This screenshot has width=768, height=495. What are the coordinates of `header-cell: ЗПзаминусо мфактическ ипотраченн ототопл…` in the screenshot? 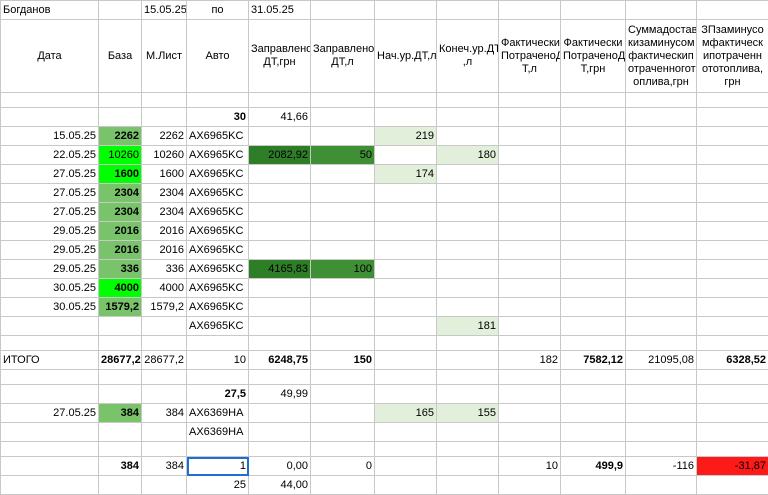 It's located at (732, 56).